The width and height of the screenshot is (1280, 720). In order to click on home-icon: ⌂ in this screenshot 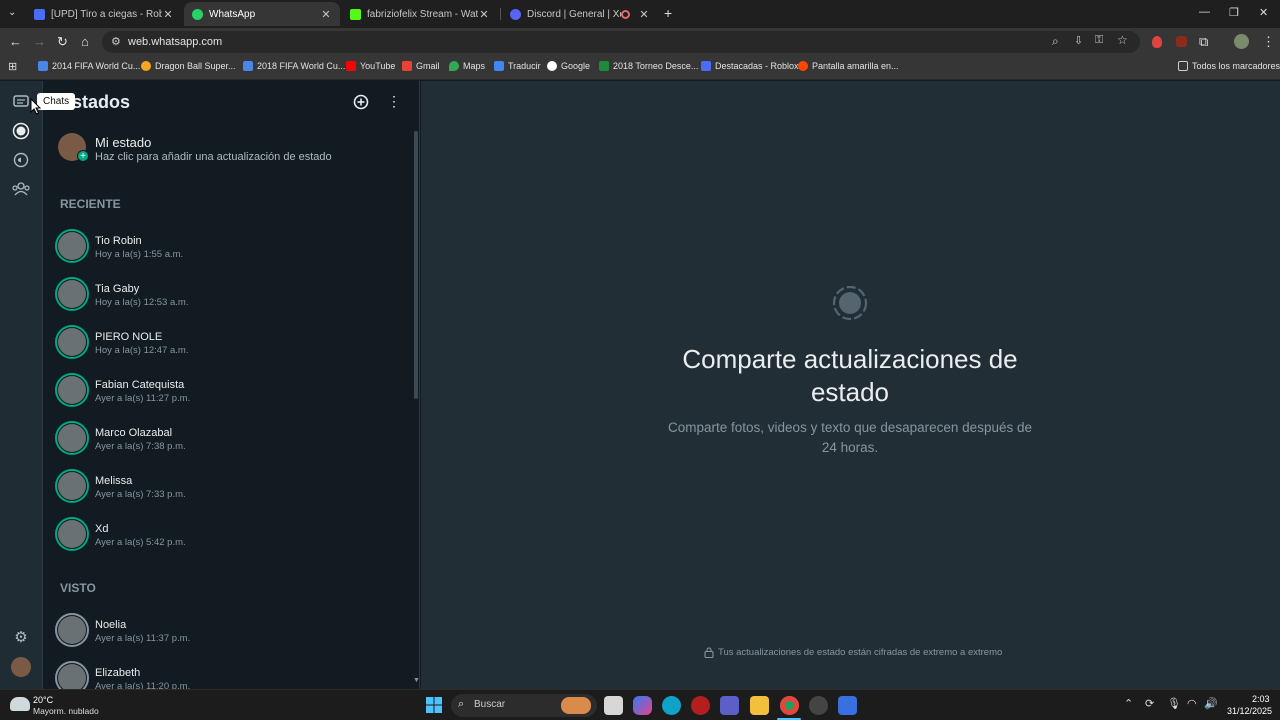, I will do `click(85, 42)`.